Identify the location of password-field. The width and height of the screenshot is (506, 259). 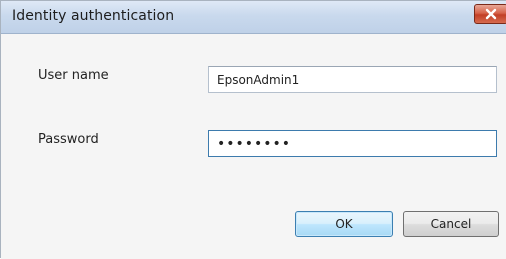
(352, 143).